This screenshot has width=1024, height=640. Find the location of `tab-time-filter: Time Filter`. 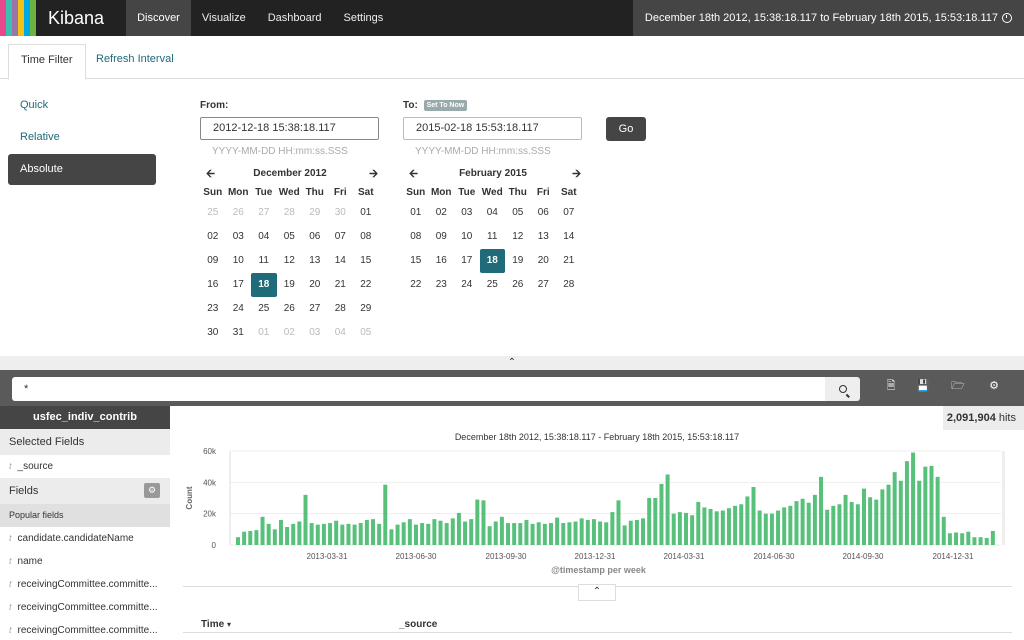

tab-time-filter: Time Filter is located at coordinates (47, 62).